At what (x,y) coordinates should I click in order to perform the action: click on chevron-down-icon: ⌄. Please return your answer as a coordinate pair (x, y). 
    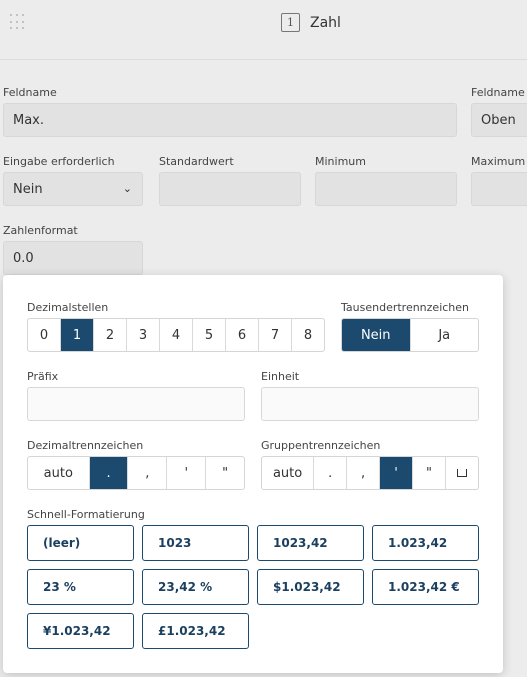
    Looking at the image, I should click on (127, 188).